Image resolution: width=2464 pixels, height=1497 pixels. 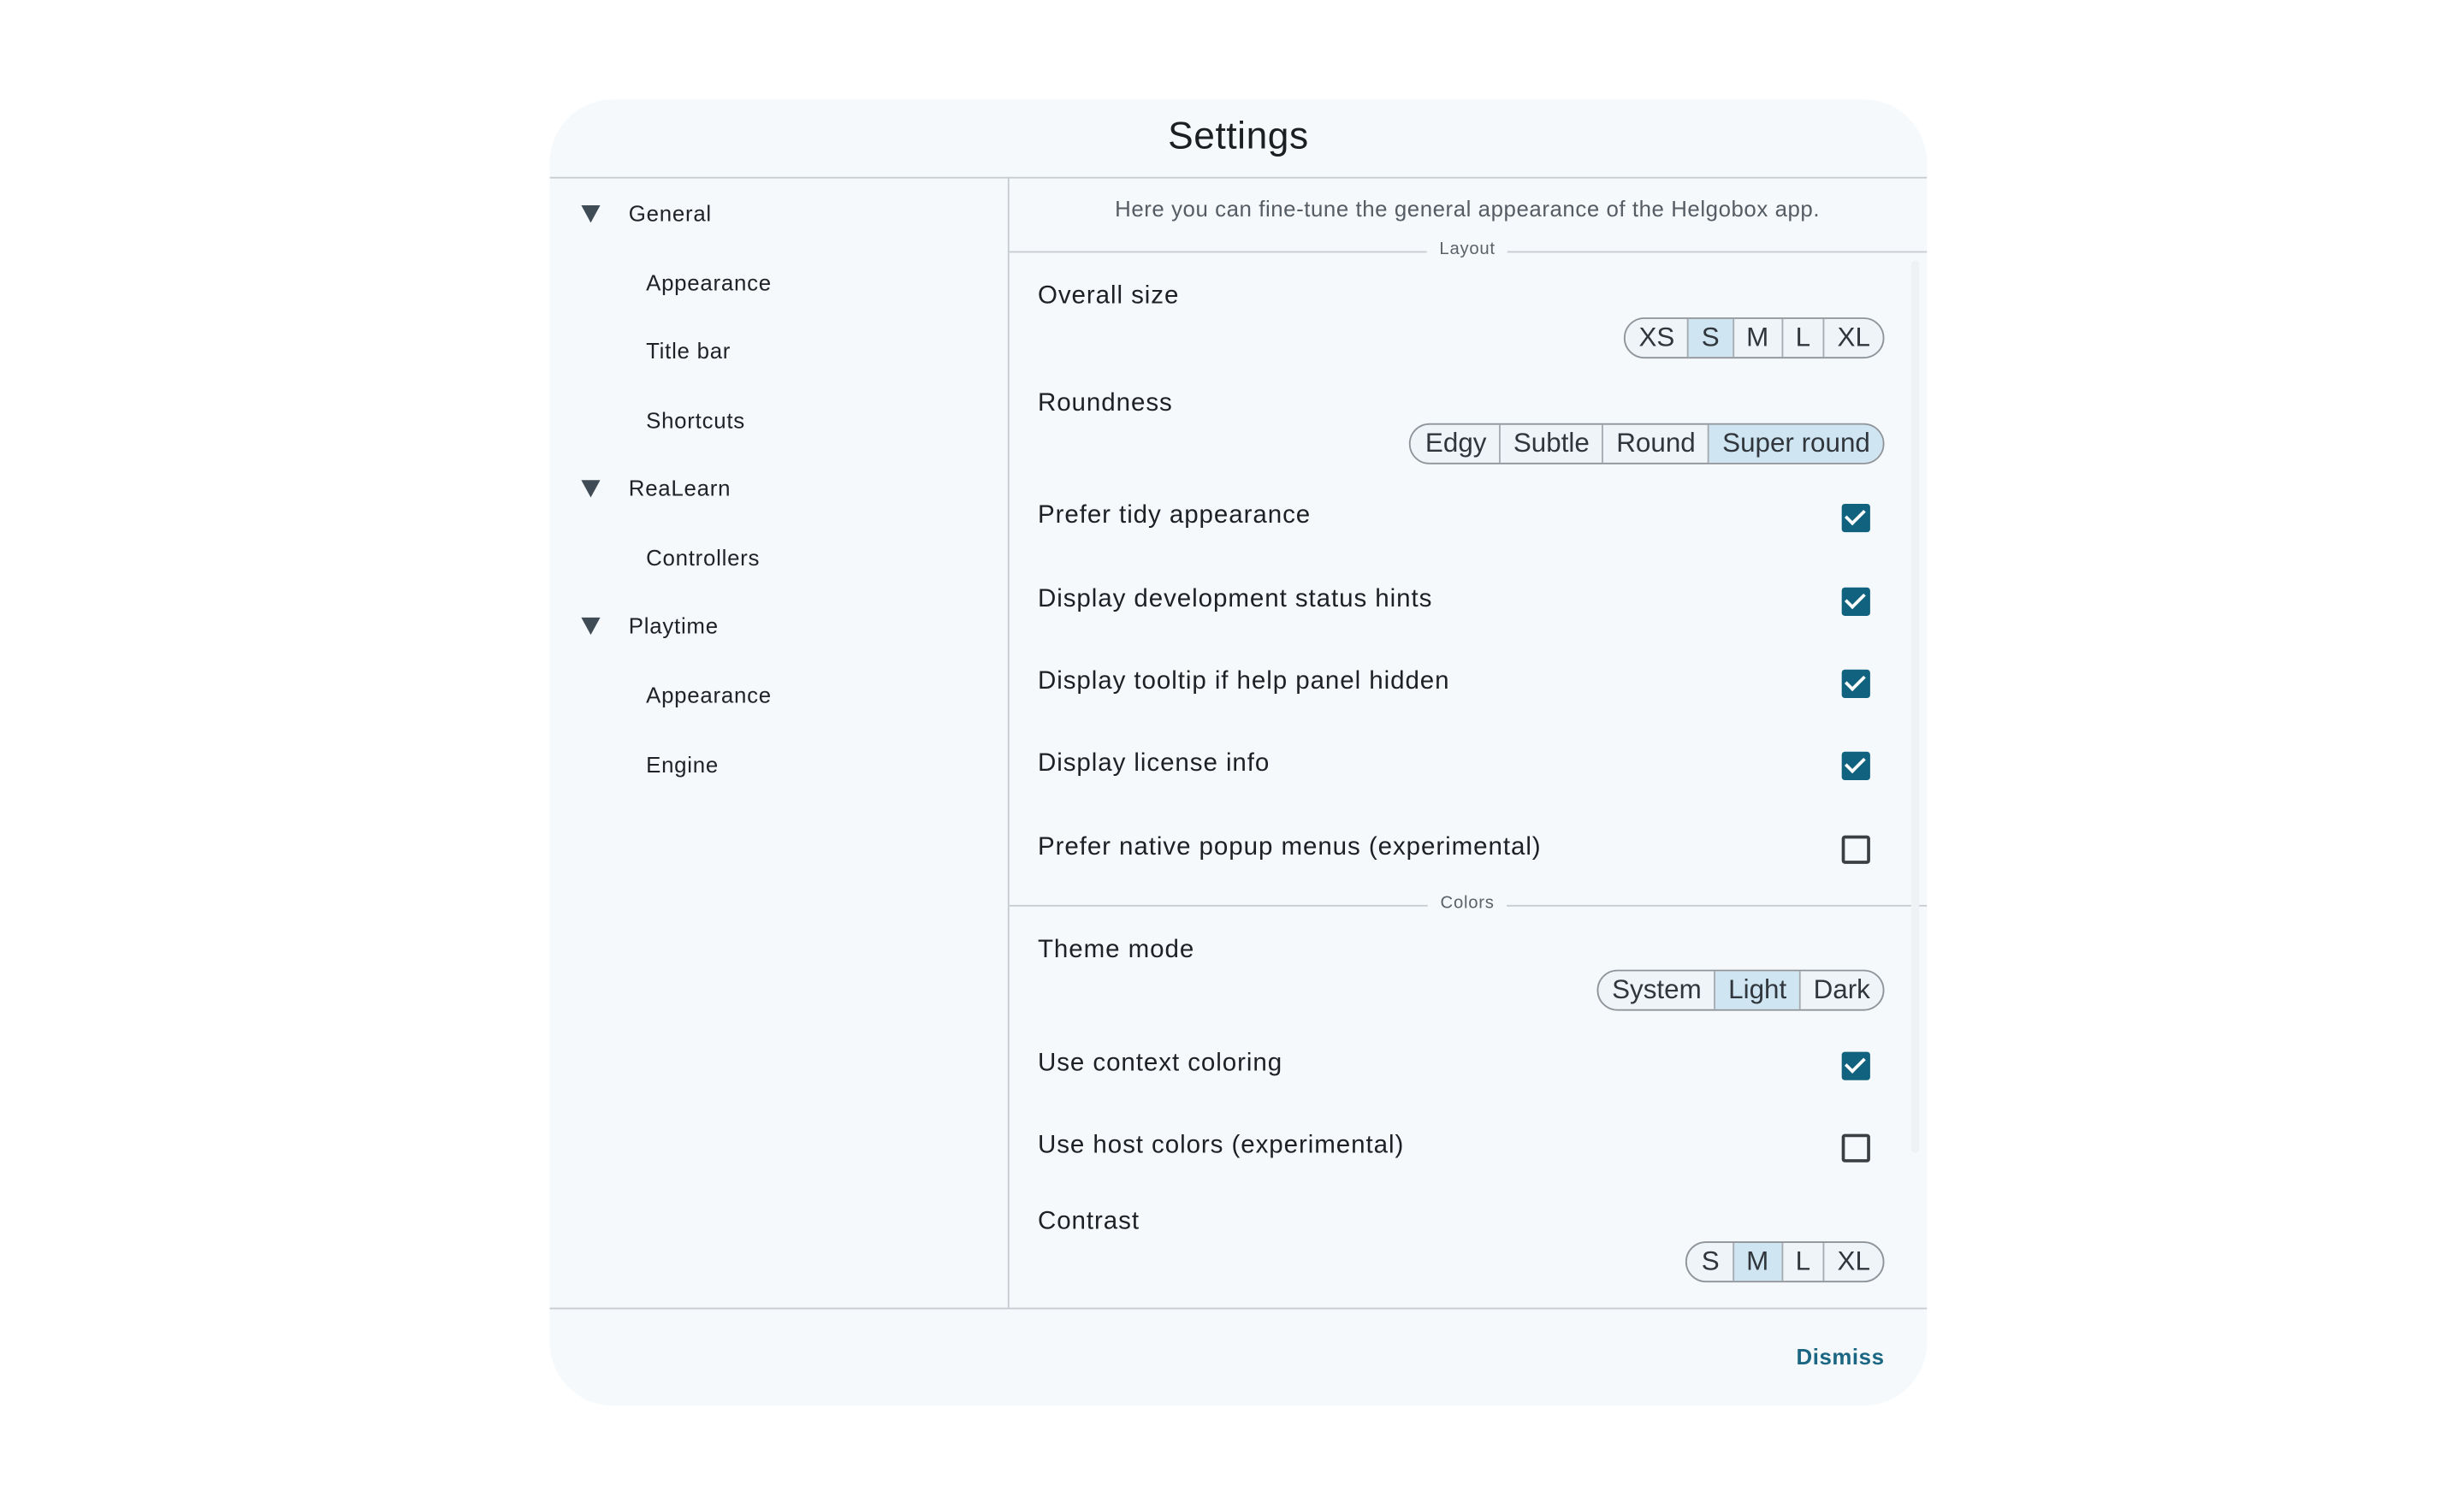 I want to click on overall-size-label: Overall size, so click(x=1108, y=296).